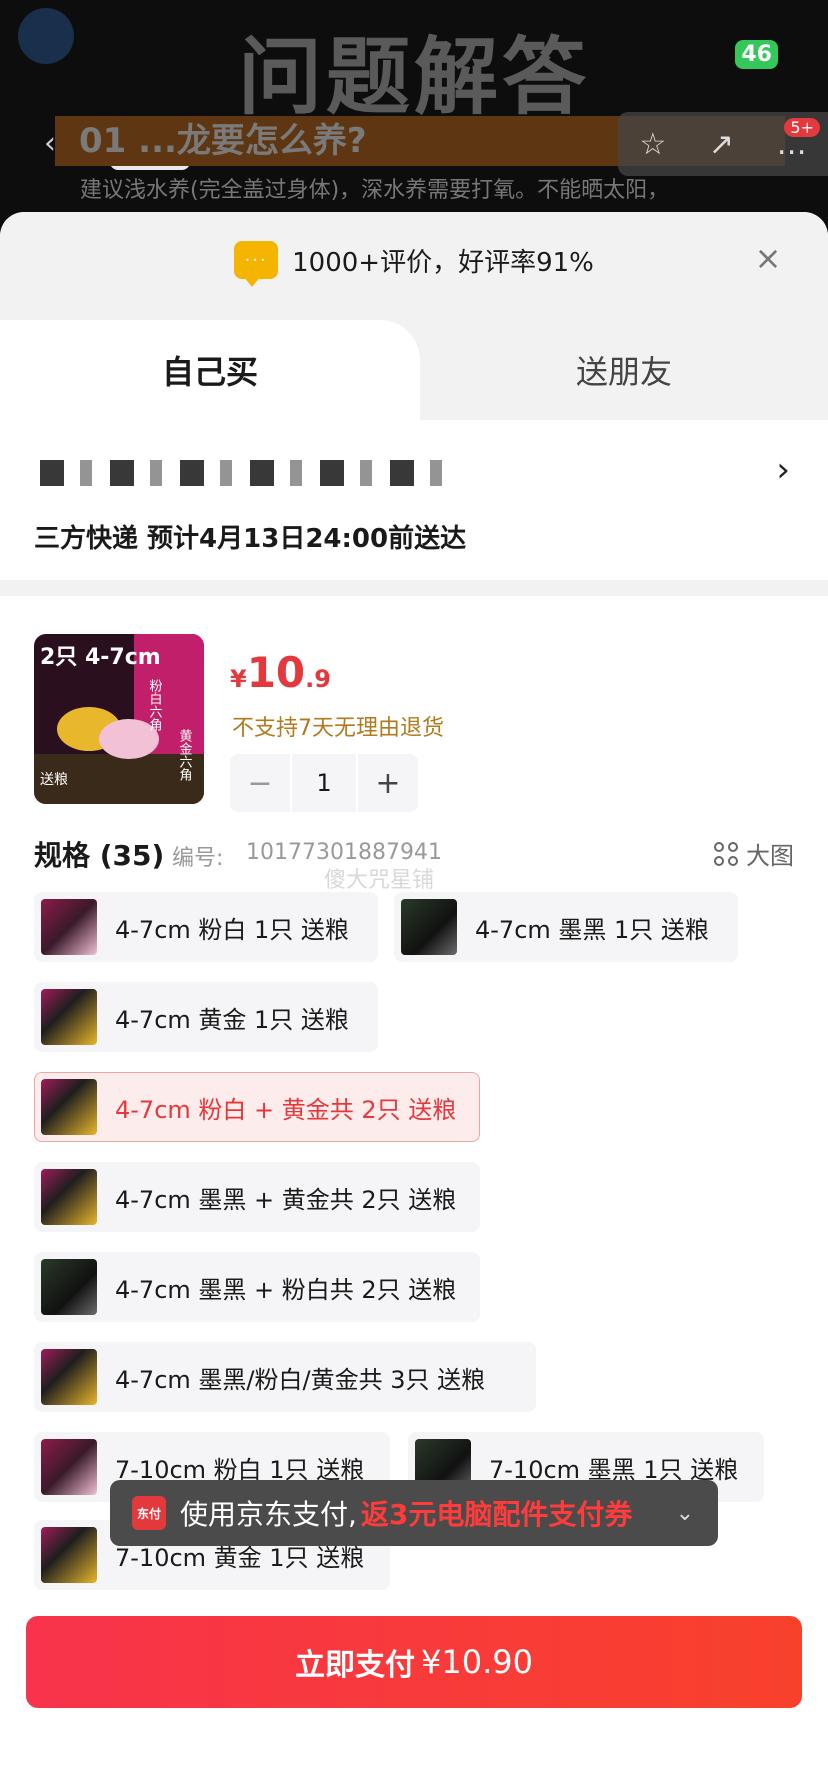  I want to click on pay-promo-text: 返3元电脑配件支付券, so click(496, 1514).